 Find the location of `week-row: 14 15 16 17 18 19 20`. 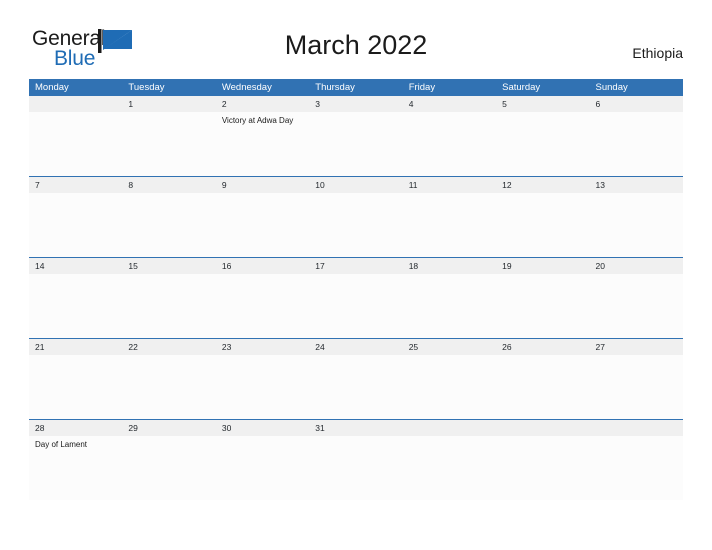

week-row: 14 15 16 17 18 19 20 is located at coordinates (356, 297).